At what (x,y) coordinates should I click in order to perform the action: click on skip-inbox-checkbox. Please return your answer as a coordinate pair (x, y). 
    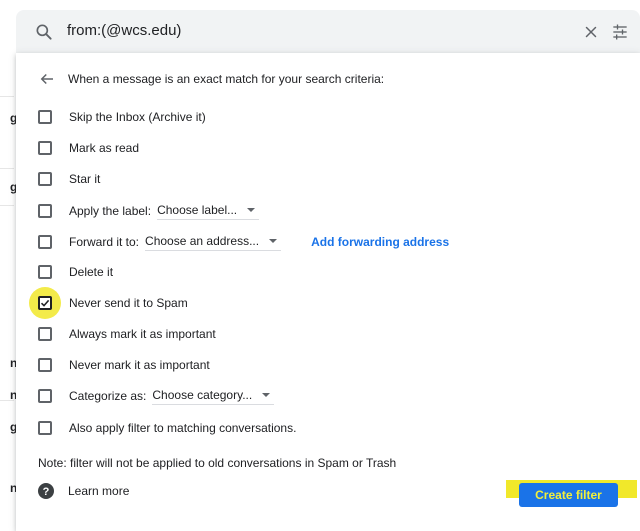
    Looking at the image, I should click on (45, 117).